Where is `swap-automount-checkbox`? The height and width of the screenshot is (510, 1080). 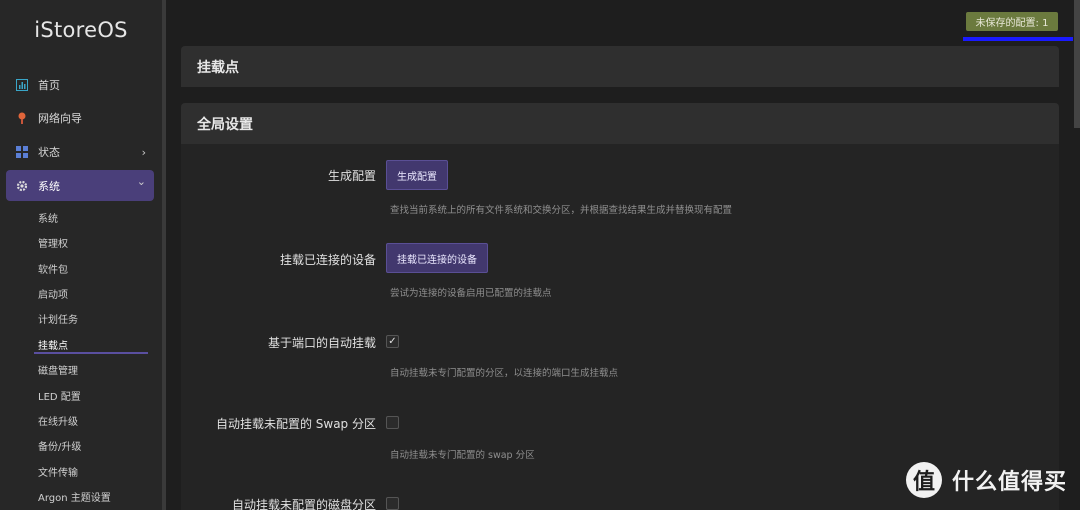
swap-automount-checkbox is located at coordinates (392, 422).